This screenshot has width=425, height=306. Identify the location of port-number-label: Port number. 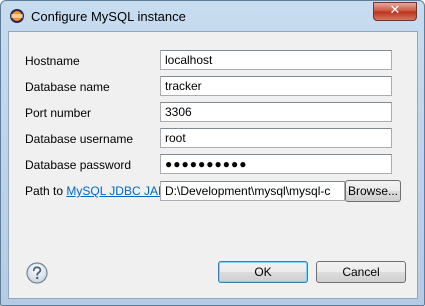
(58, 113).